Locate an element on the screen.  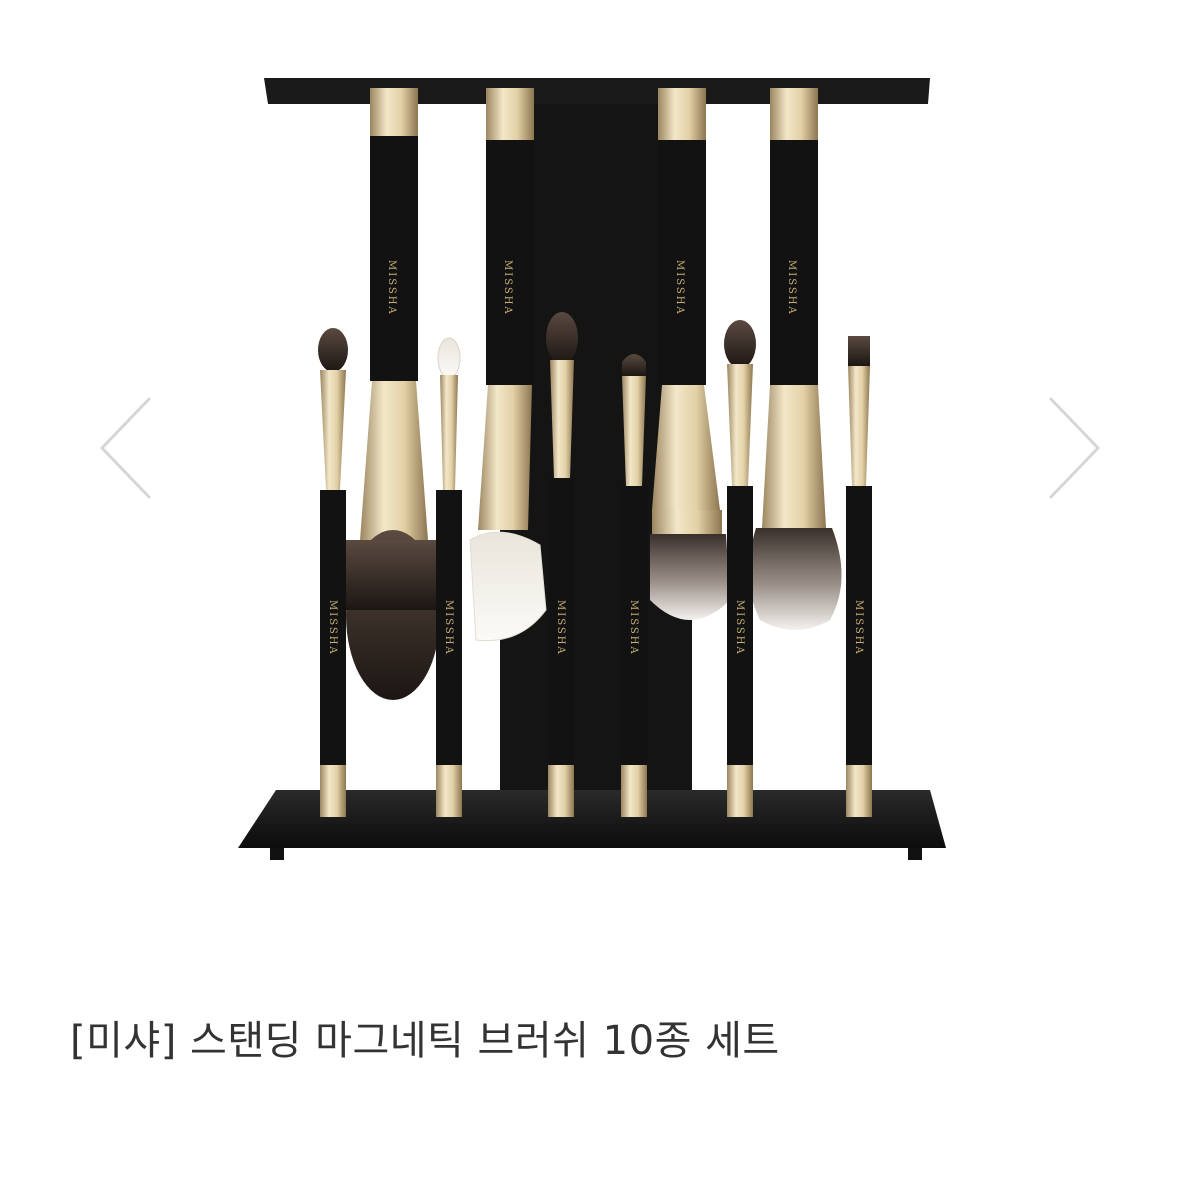
brush-large-powder: MISSHA is located at coordinates (393, 394).